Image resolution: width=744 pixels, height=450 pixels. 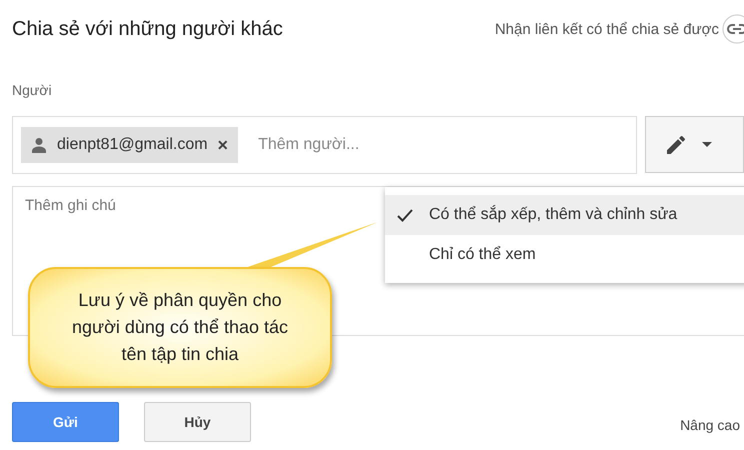 I want to click on advanced-link: Nâng cao, so click(x=710, y=422).